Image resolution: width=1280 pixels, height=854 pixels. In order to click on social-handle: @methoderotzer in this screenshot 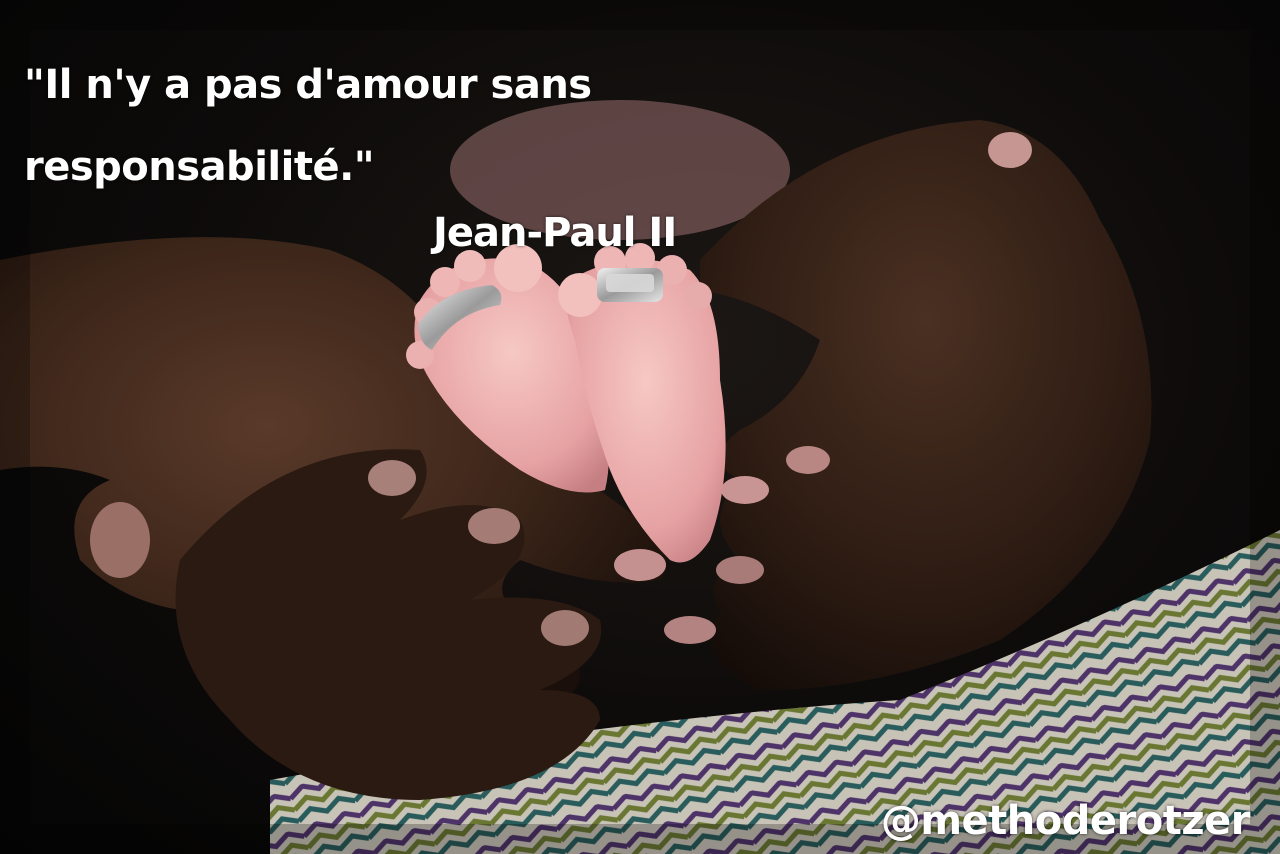, I will do `click(1065, 821)`.